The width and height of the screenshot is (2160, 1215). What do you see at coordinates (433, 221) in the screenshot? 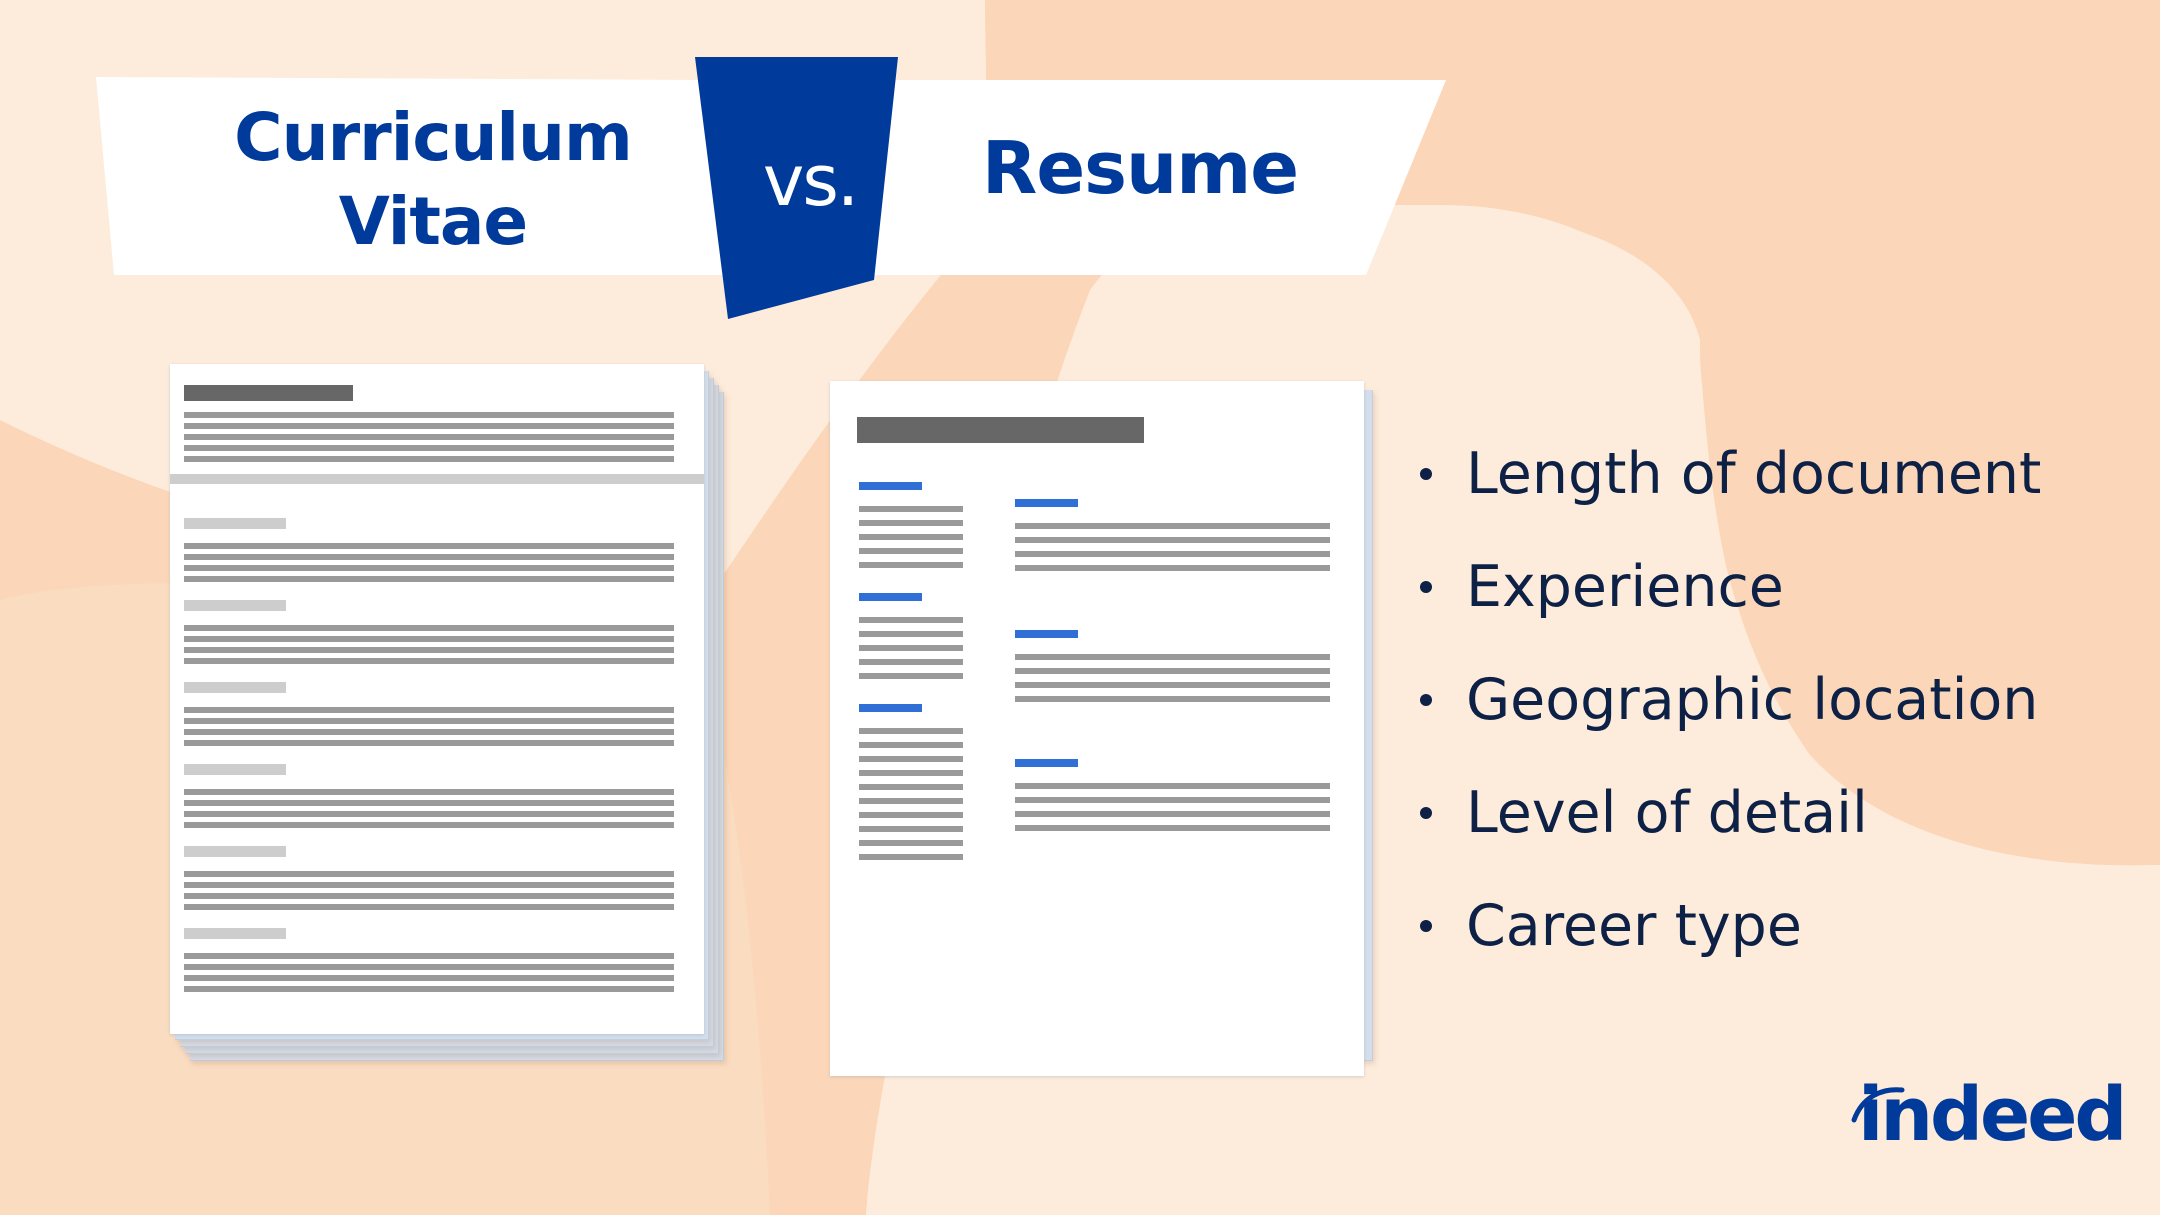
I see `cv-title-line2: Vitae` at bounding box center [433, 221].